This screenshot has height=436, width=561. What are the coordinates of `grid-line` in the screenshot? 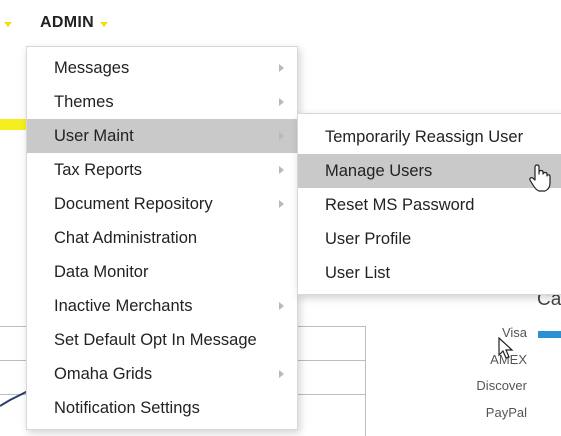 It's located at (365, 381).